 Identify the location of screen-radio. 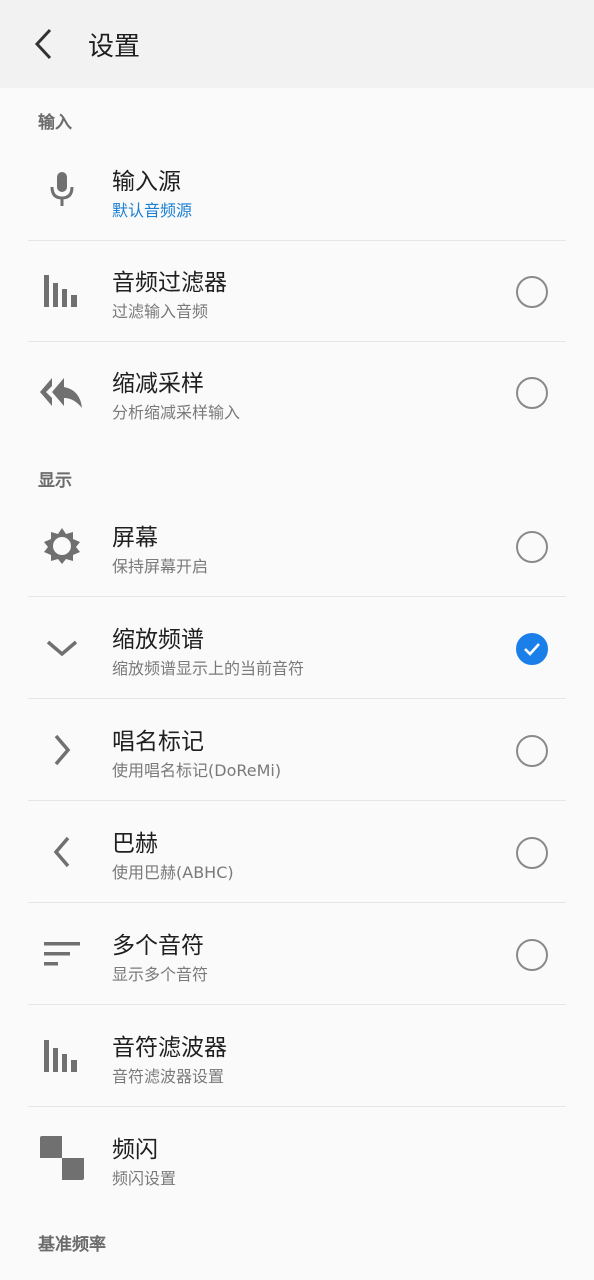
(532, 547).